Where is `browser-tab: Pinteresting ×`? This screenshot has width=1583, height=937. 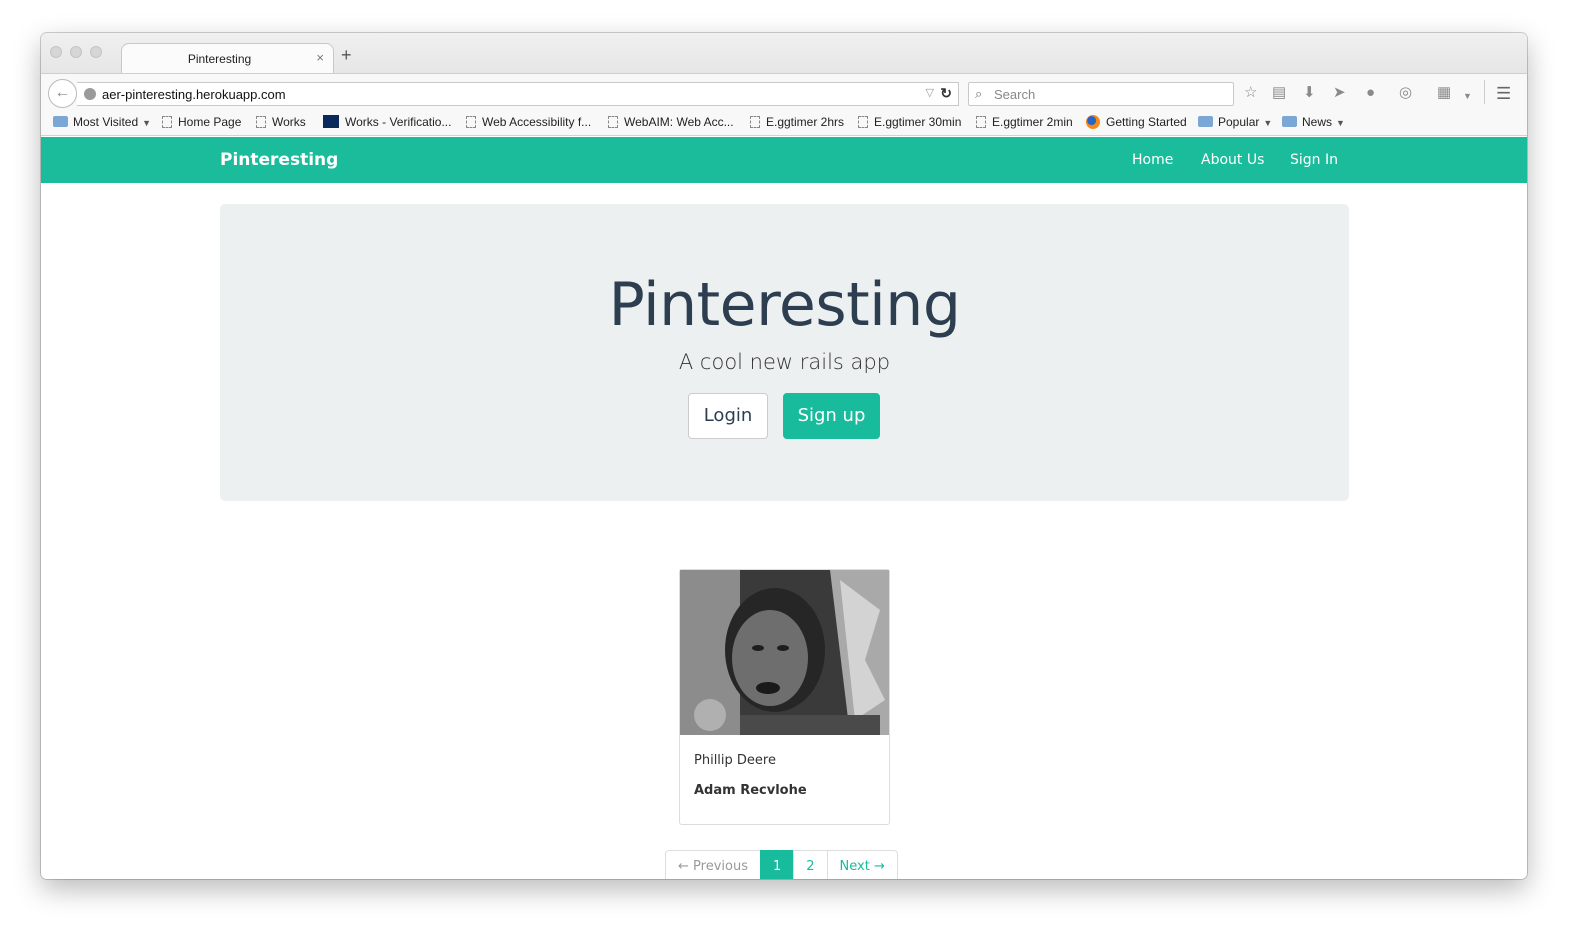 browser-tab: Pinteresting × is located at coordinates (227, 58).